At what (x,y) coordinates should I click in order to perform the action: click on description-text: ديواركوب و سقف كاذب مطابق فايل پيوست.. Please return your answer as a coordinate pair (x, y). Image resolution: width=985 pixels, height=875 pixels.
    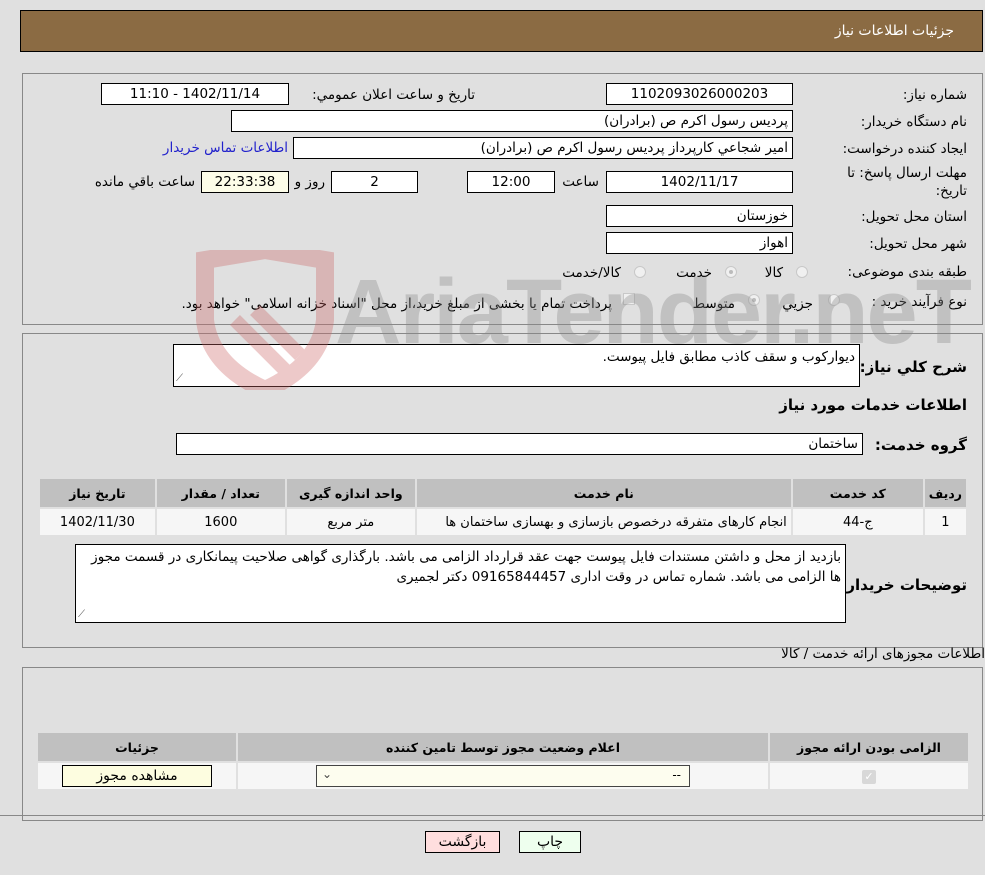
    Looking at the image, I should click on (728, 357).